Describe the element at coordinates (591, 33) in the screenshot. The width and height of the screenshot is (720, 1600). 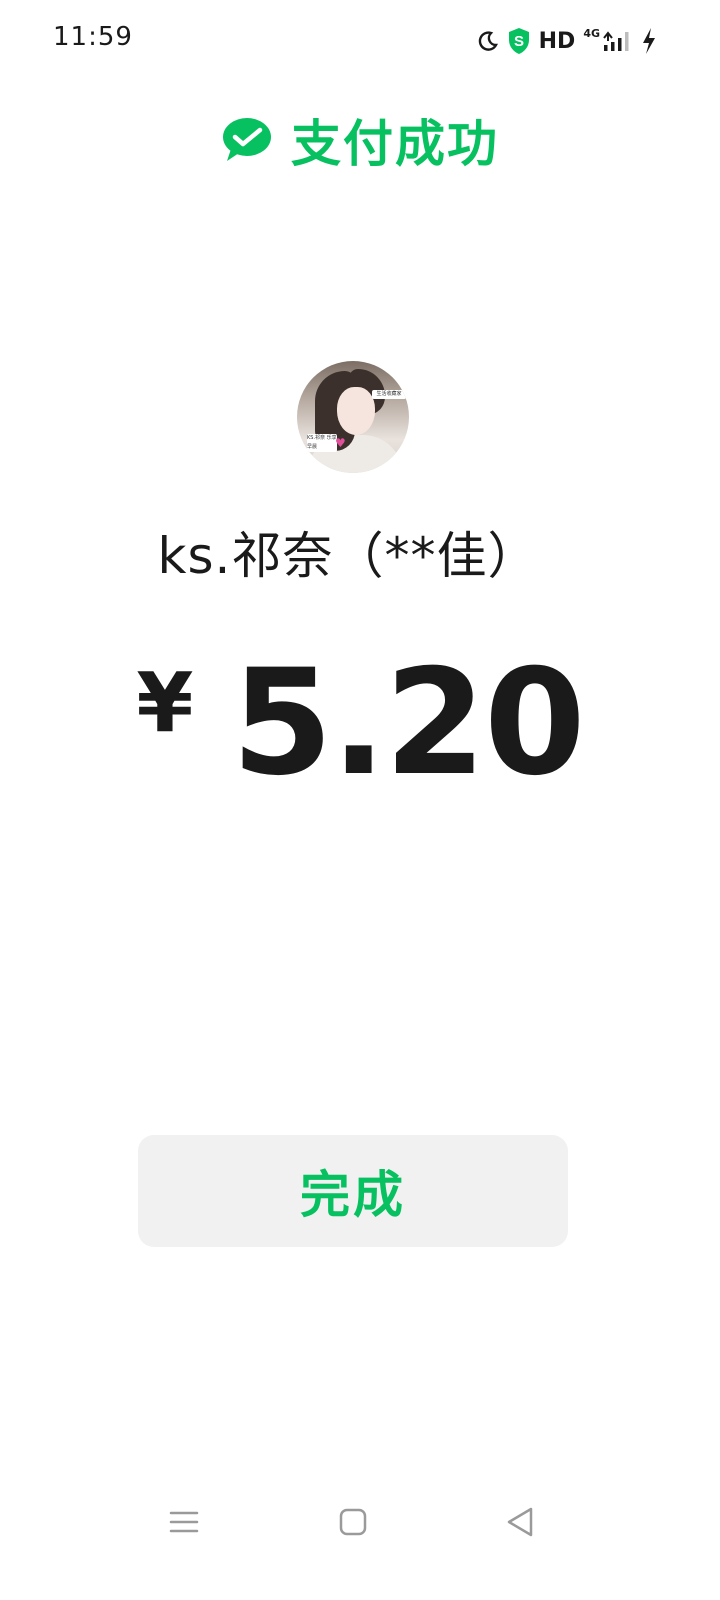
I see `network-type: 4G` at that location.